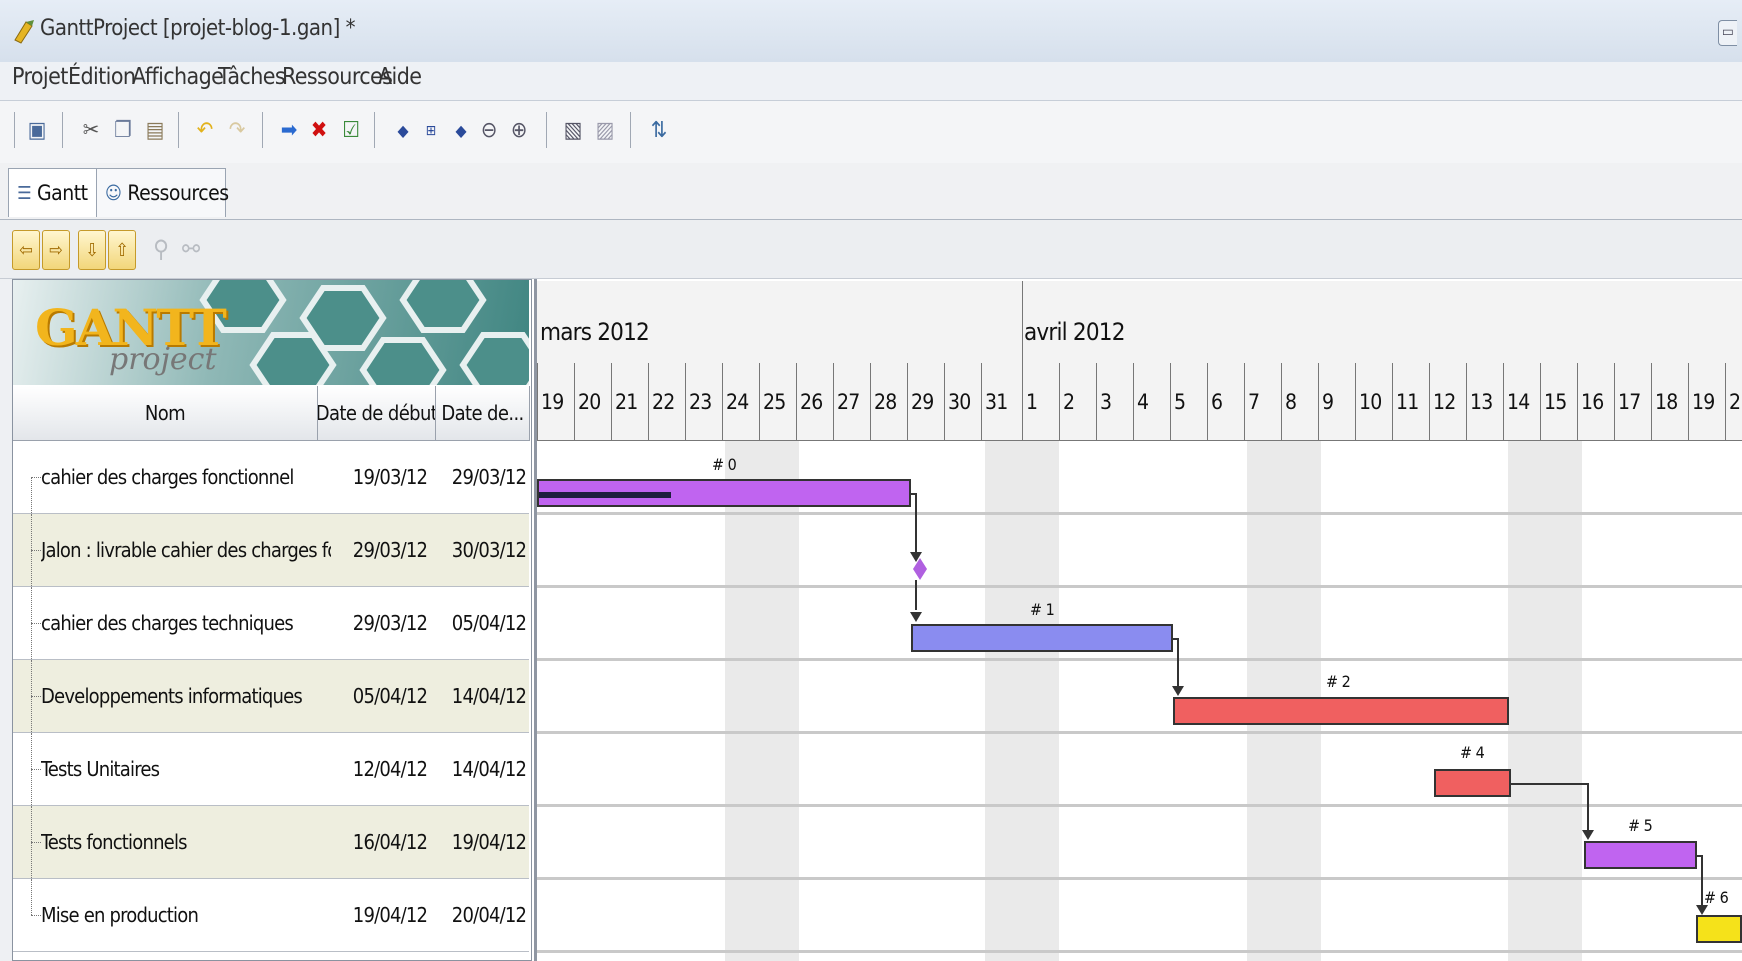 The width and height of the screenshot is (1742, 961). What do you see at coordinates (6, 620) in the screenshot?
I see `panel-border` at bounding box center [6, 620].